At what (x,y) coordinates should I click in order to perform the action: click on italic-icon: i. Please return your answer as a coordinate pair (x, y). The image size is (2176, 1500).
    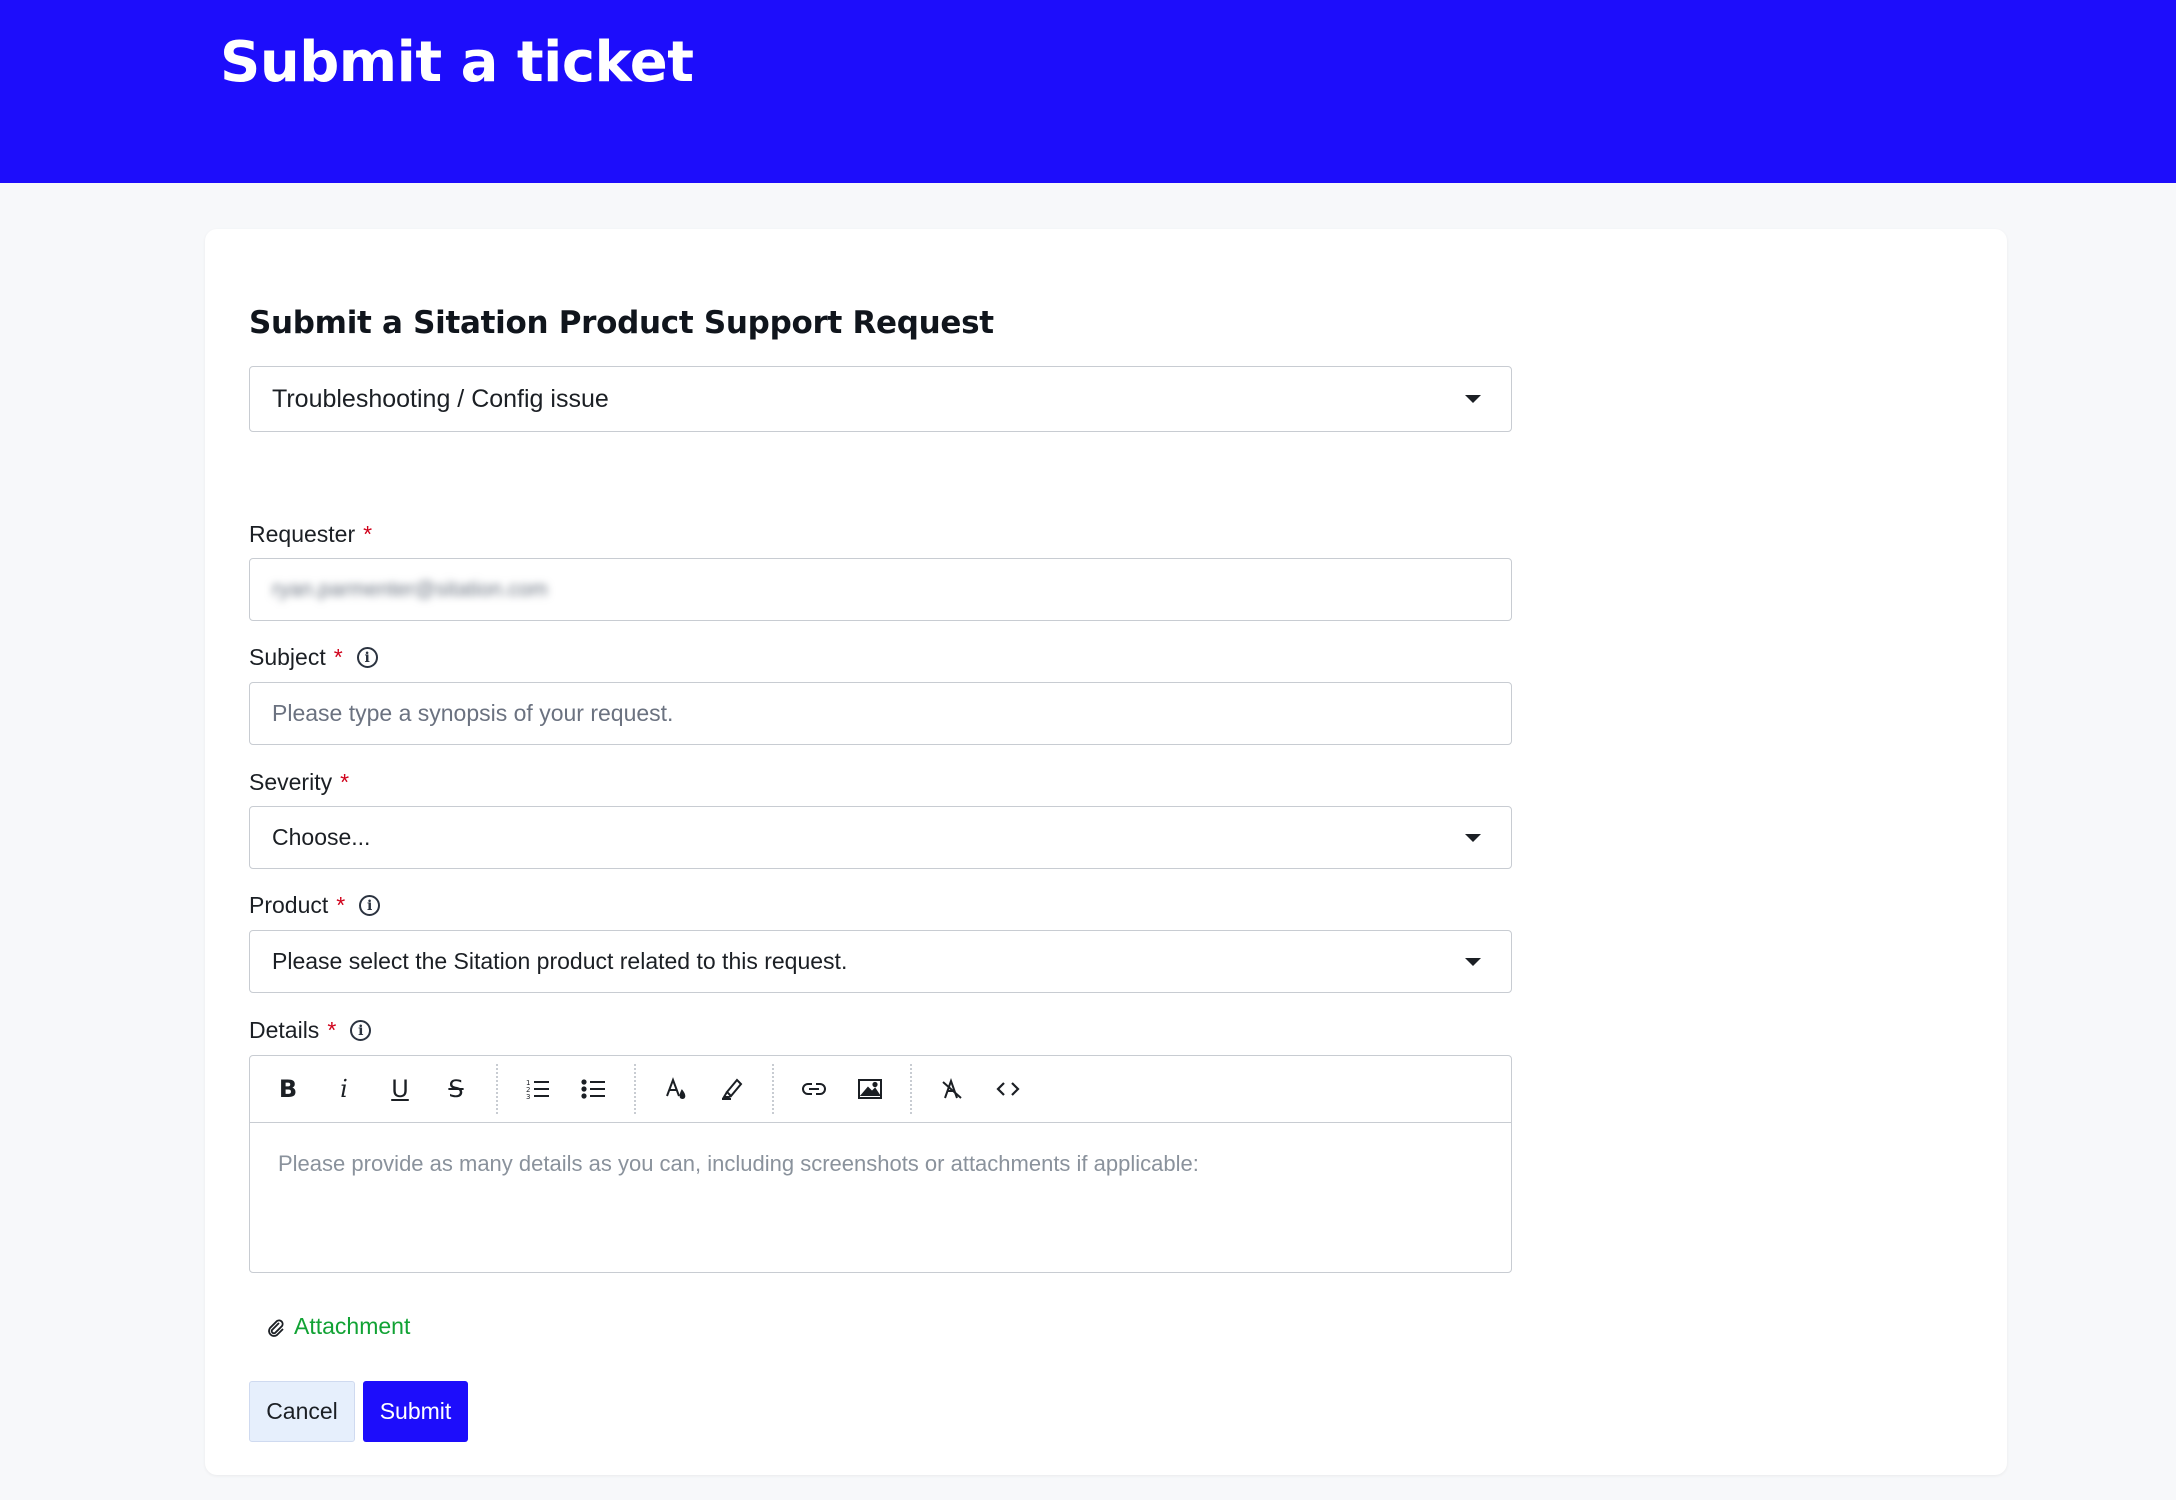
    Looking at the image, I should click on (344, 1089).